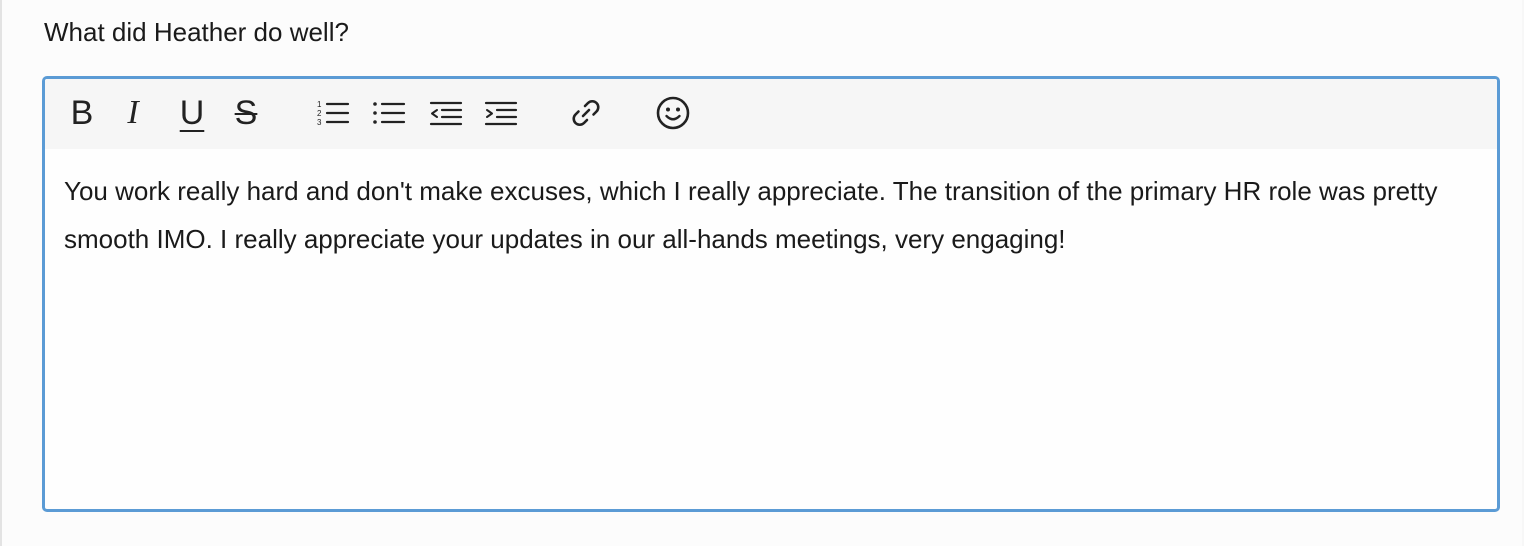  Describe the element at coordinates (319, 104) in the screenshot. I see `svg-text: 1` at that location.